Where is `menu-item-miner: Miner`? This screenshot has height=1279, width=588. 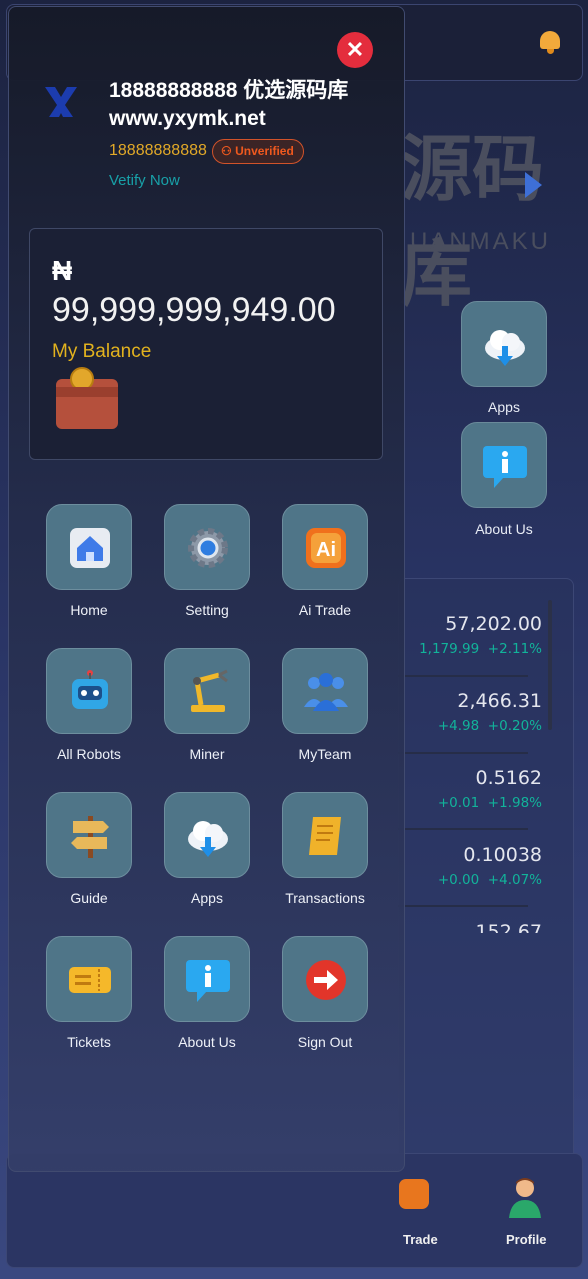
menu-item-miner: Miner is located at coordinates (207, 705).